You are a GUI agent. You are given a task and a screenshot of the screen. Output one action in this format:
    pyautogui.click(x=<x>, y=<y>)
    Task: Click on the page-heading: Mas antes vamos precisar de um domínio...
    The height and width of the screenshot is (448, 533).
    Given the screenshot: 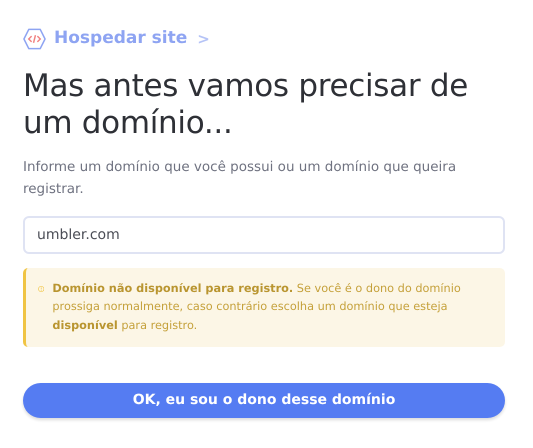 What is the action you would take?
    pyautogui.click(x=246, y=105)
    